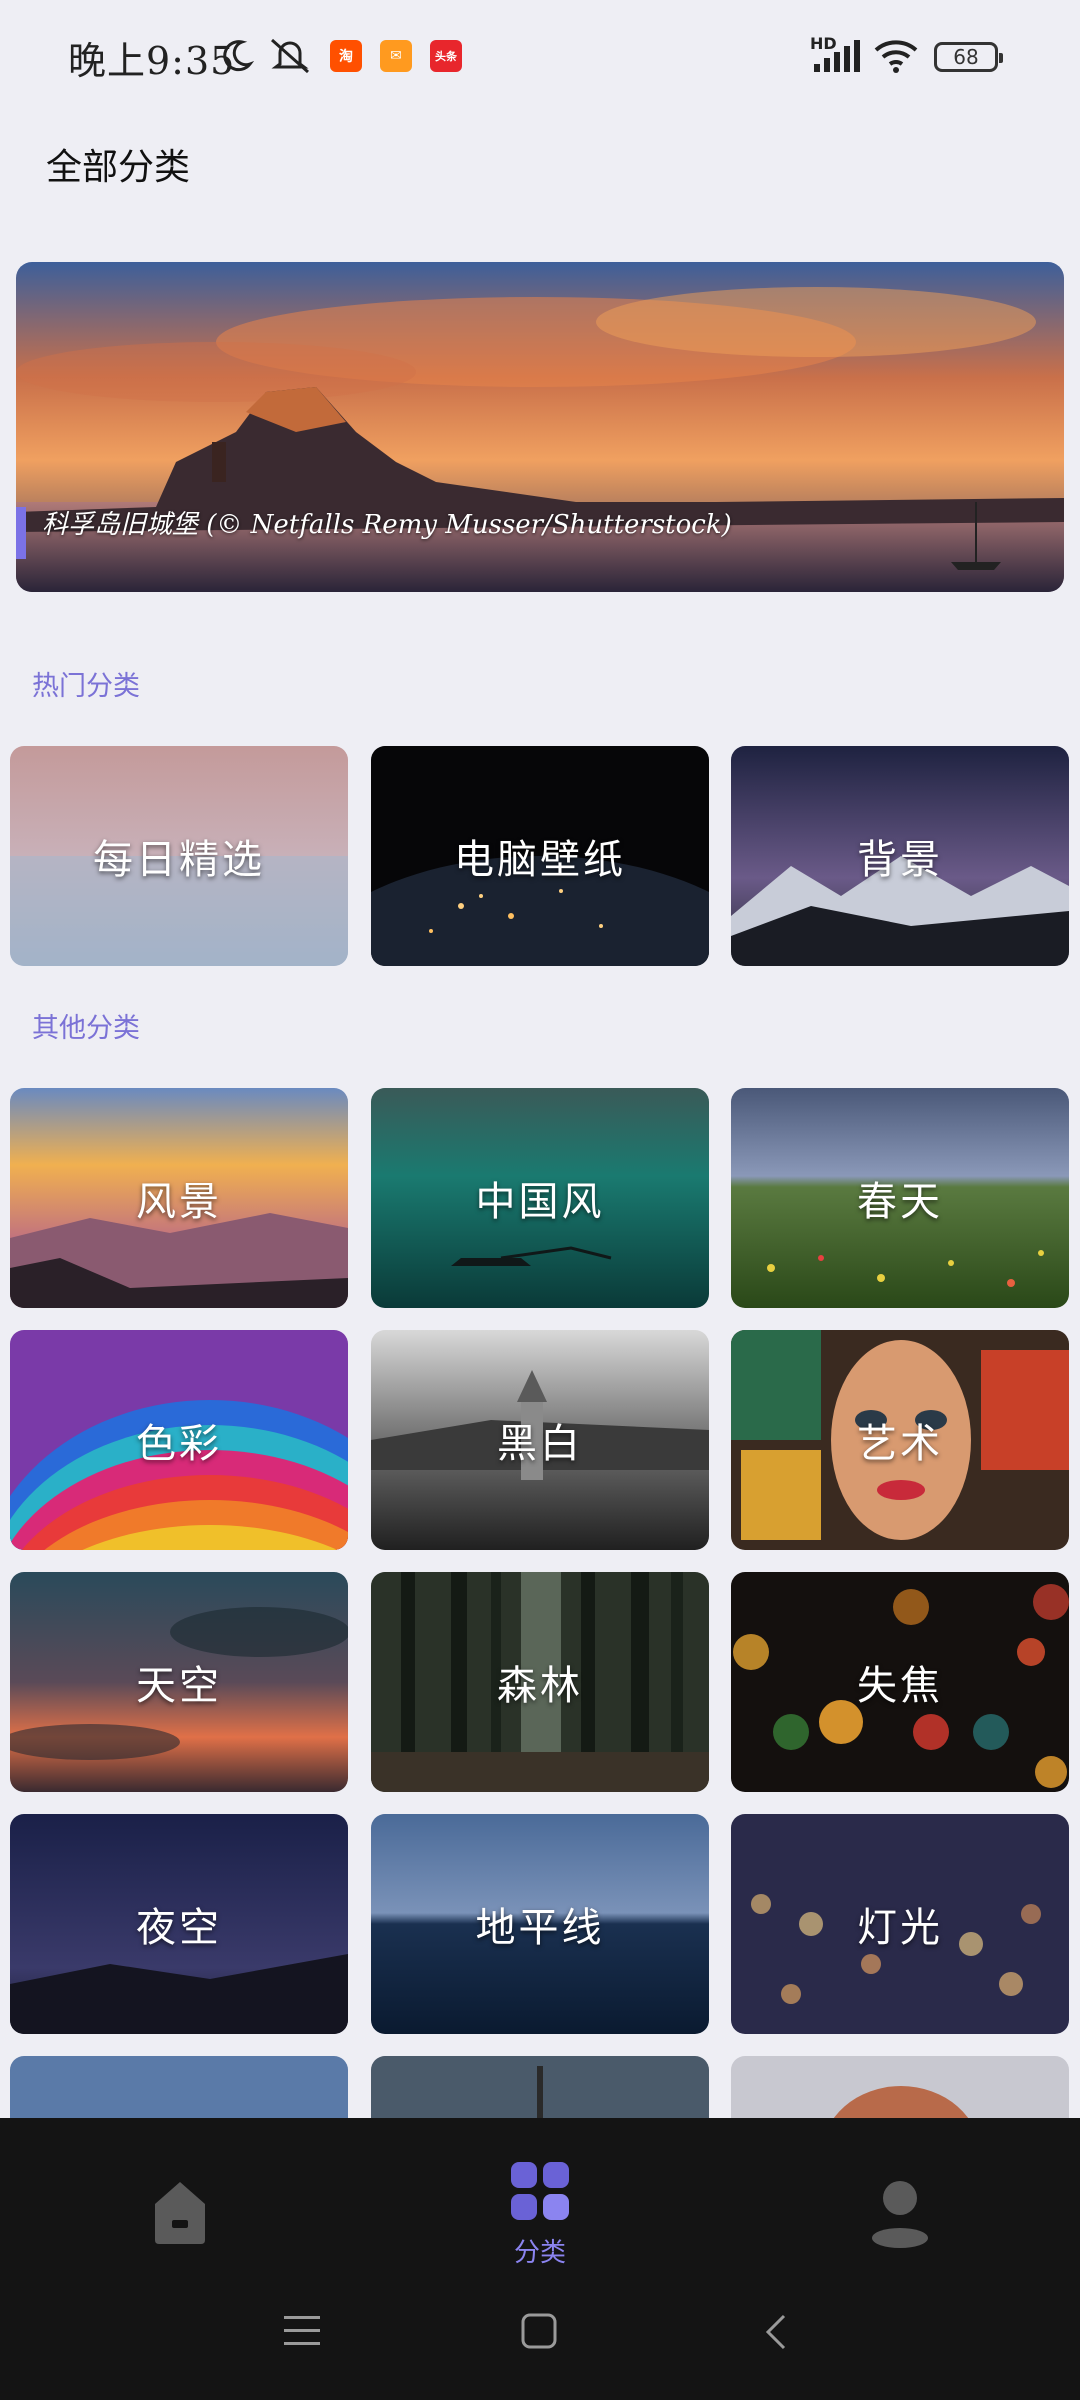 Image resolution: width=1080 pixels, height=2400 pixels. I want to click on wifi-icon, so click(896, 56).